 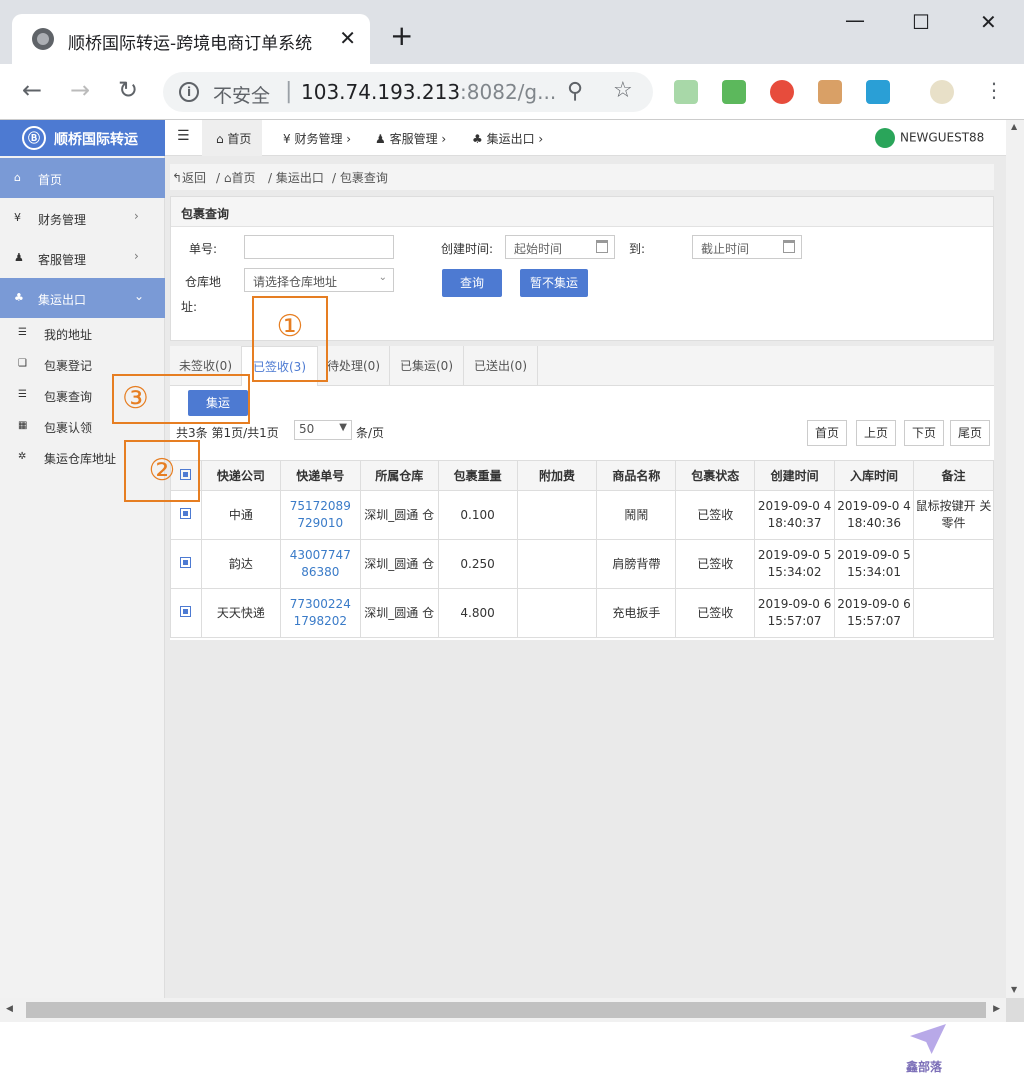 I want to click on vertical-scrollbar: ▲ ▼, so click(x=1015, y=559).